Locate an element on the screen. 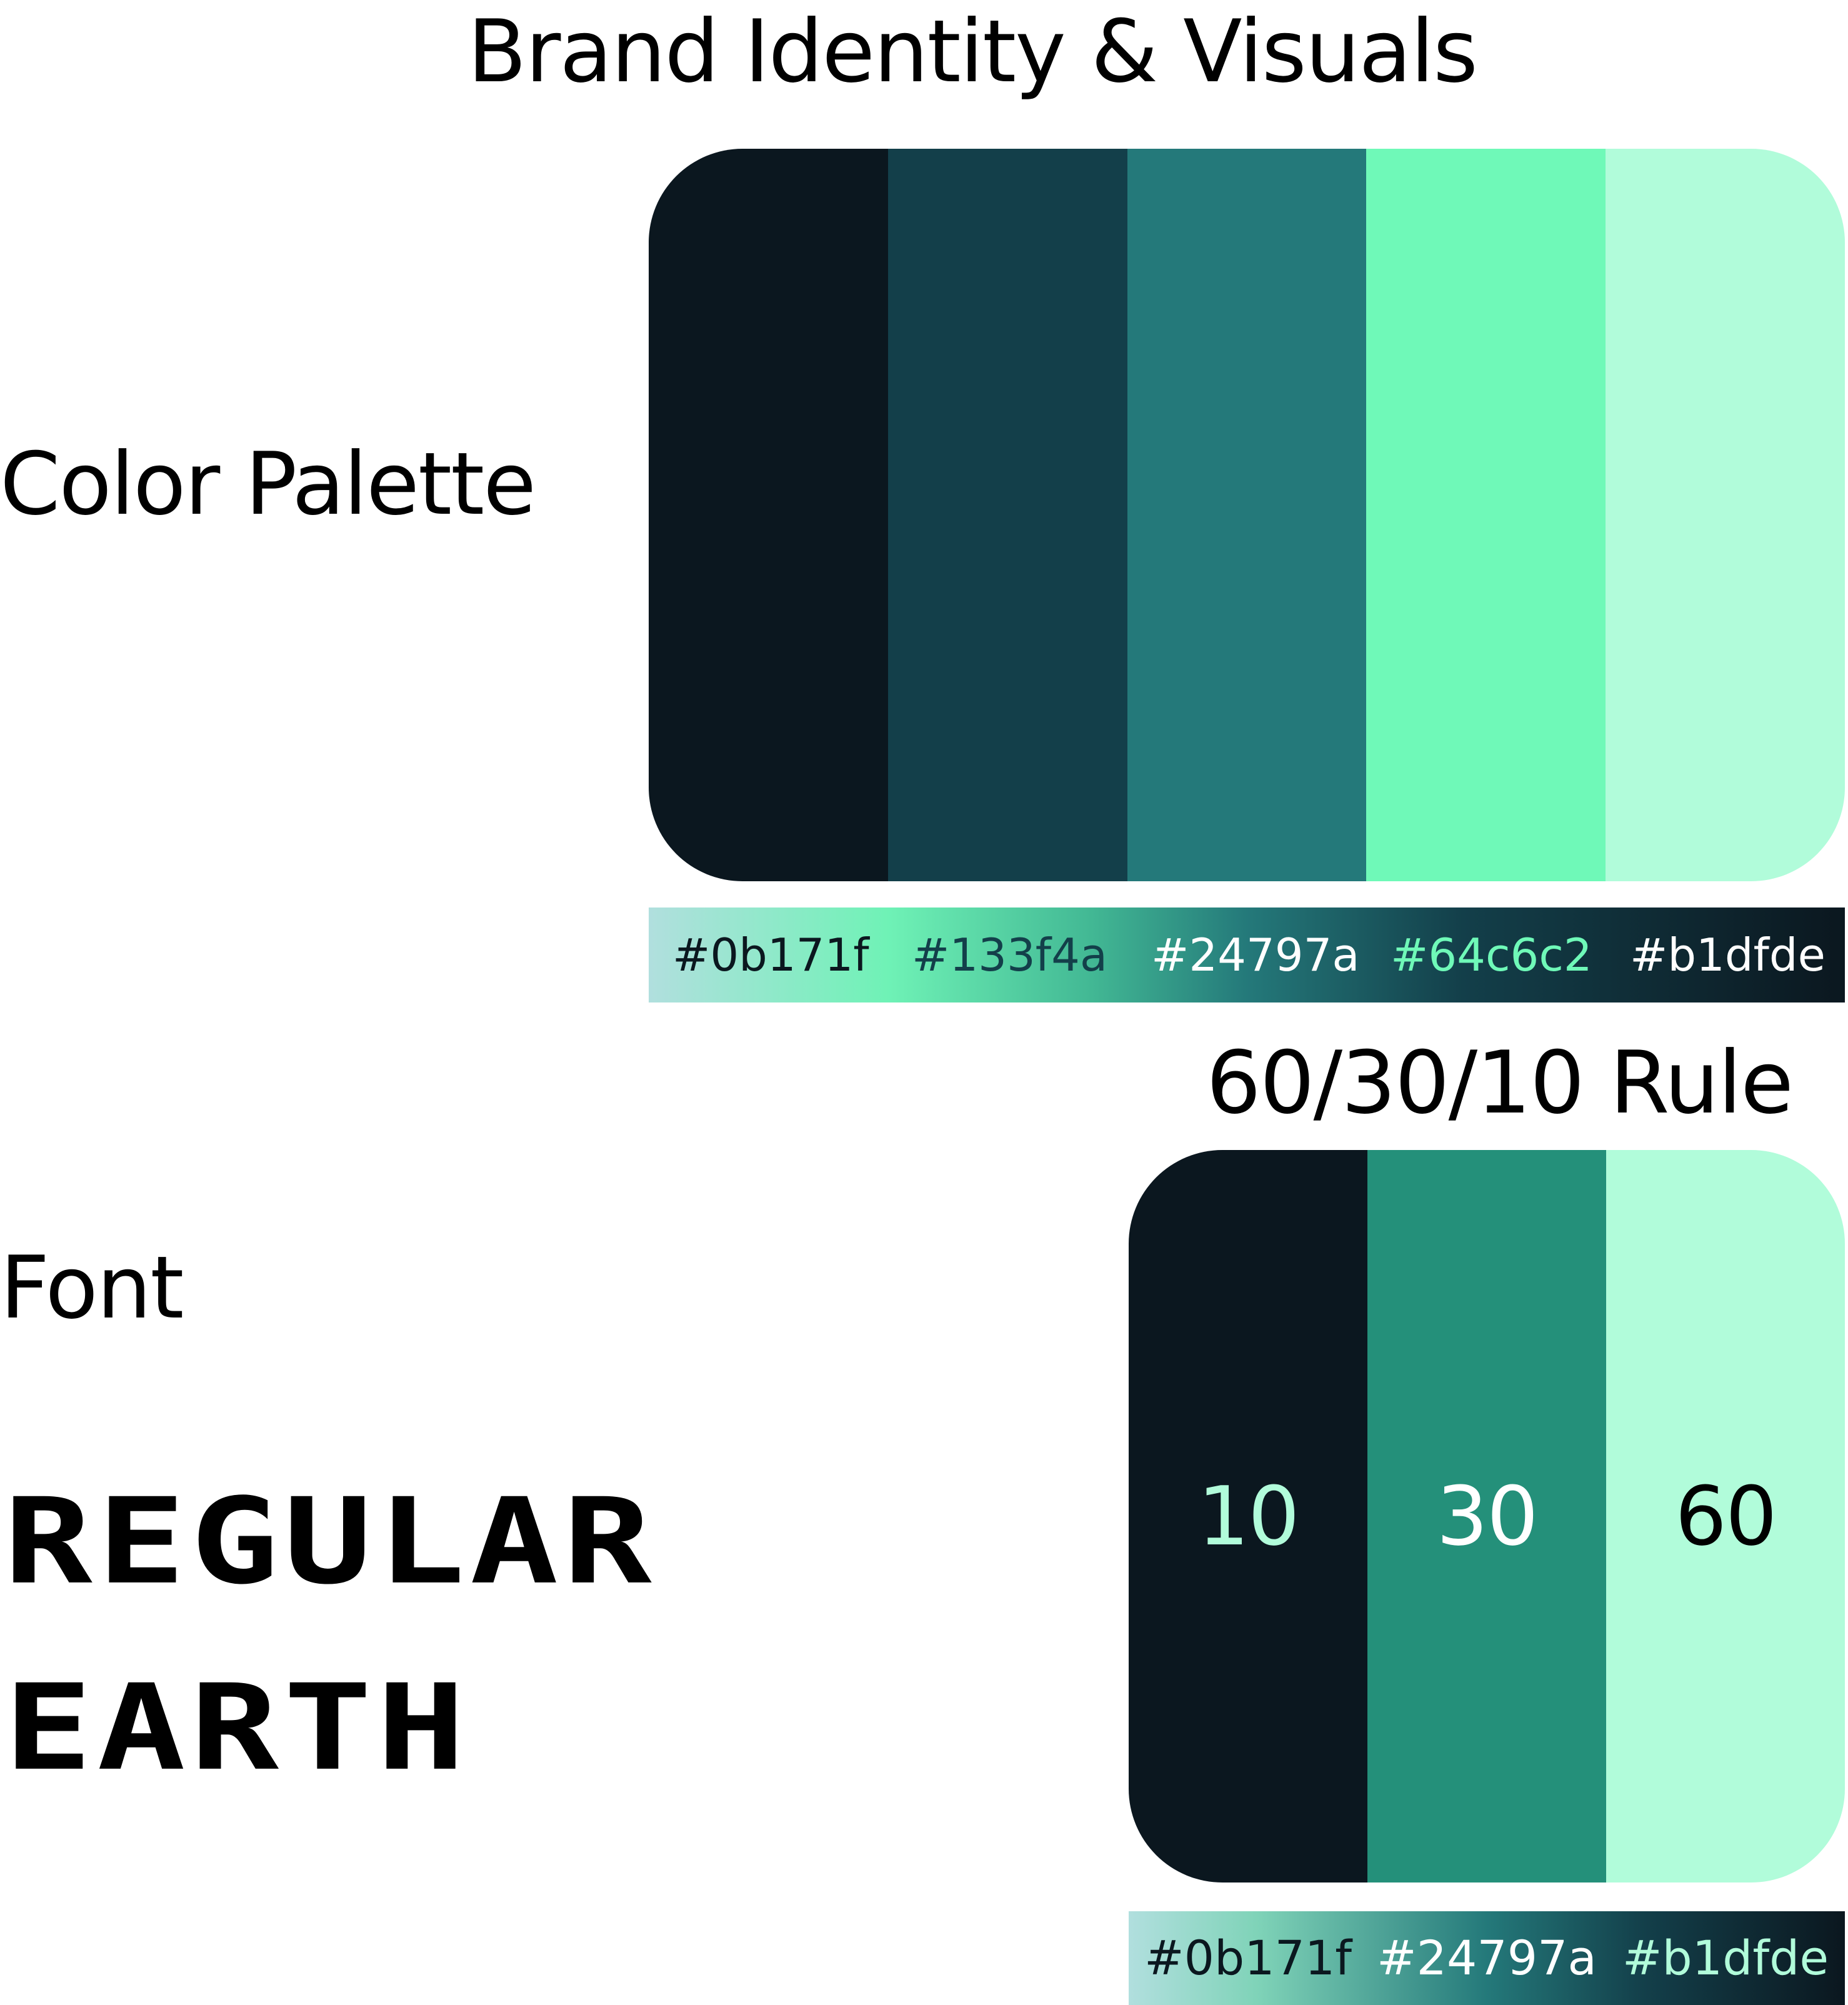 Image resolution: width=1848 pixels, height=2005 pixels. rule-value-30: 30 is located at coordinates (1487, 1516).